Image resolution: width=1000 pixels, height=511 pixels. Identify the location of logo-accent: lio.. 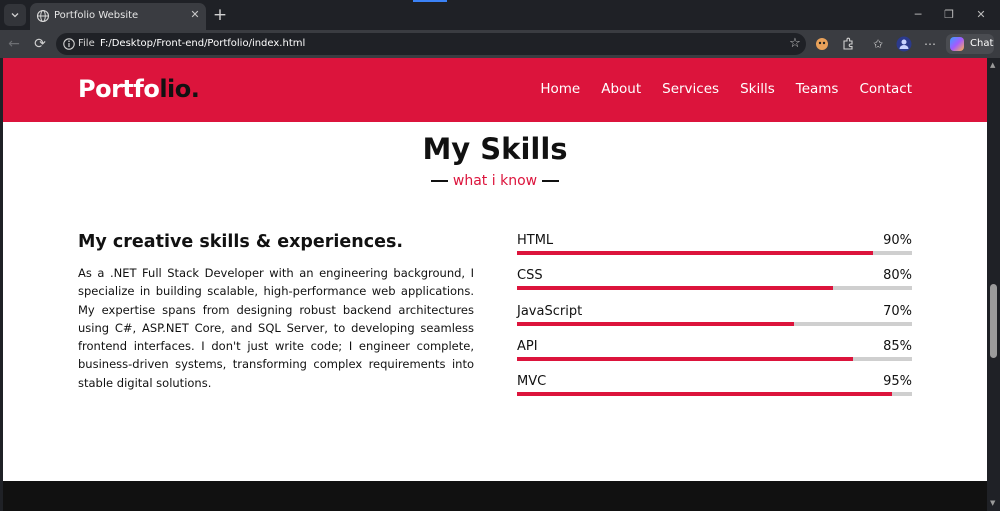
(179, 89).